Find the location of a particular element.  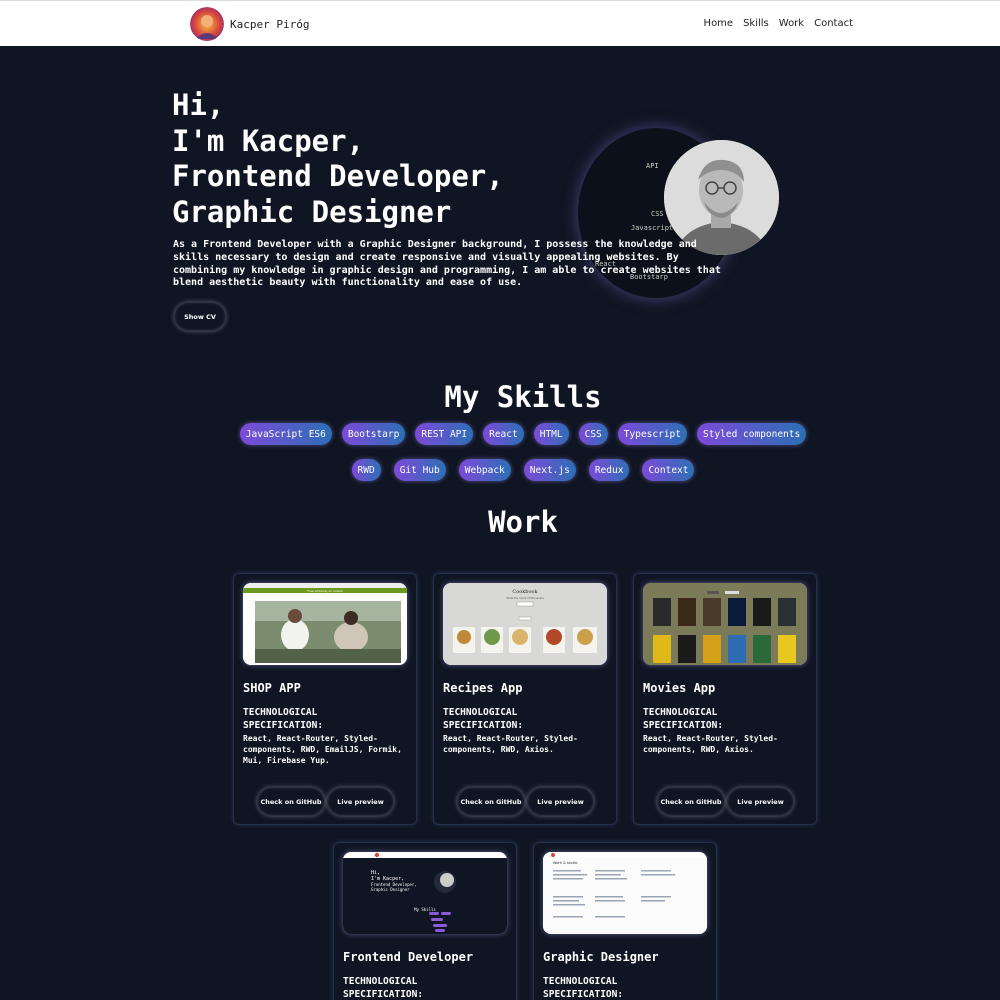

nav-links: Home Skills Work Contact is located at coordinates (778, 23).